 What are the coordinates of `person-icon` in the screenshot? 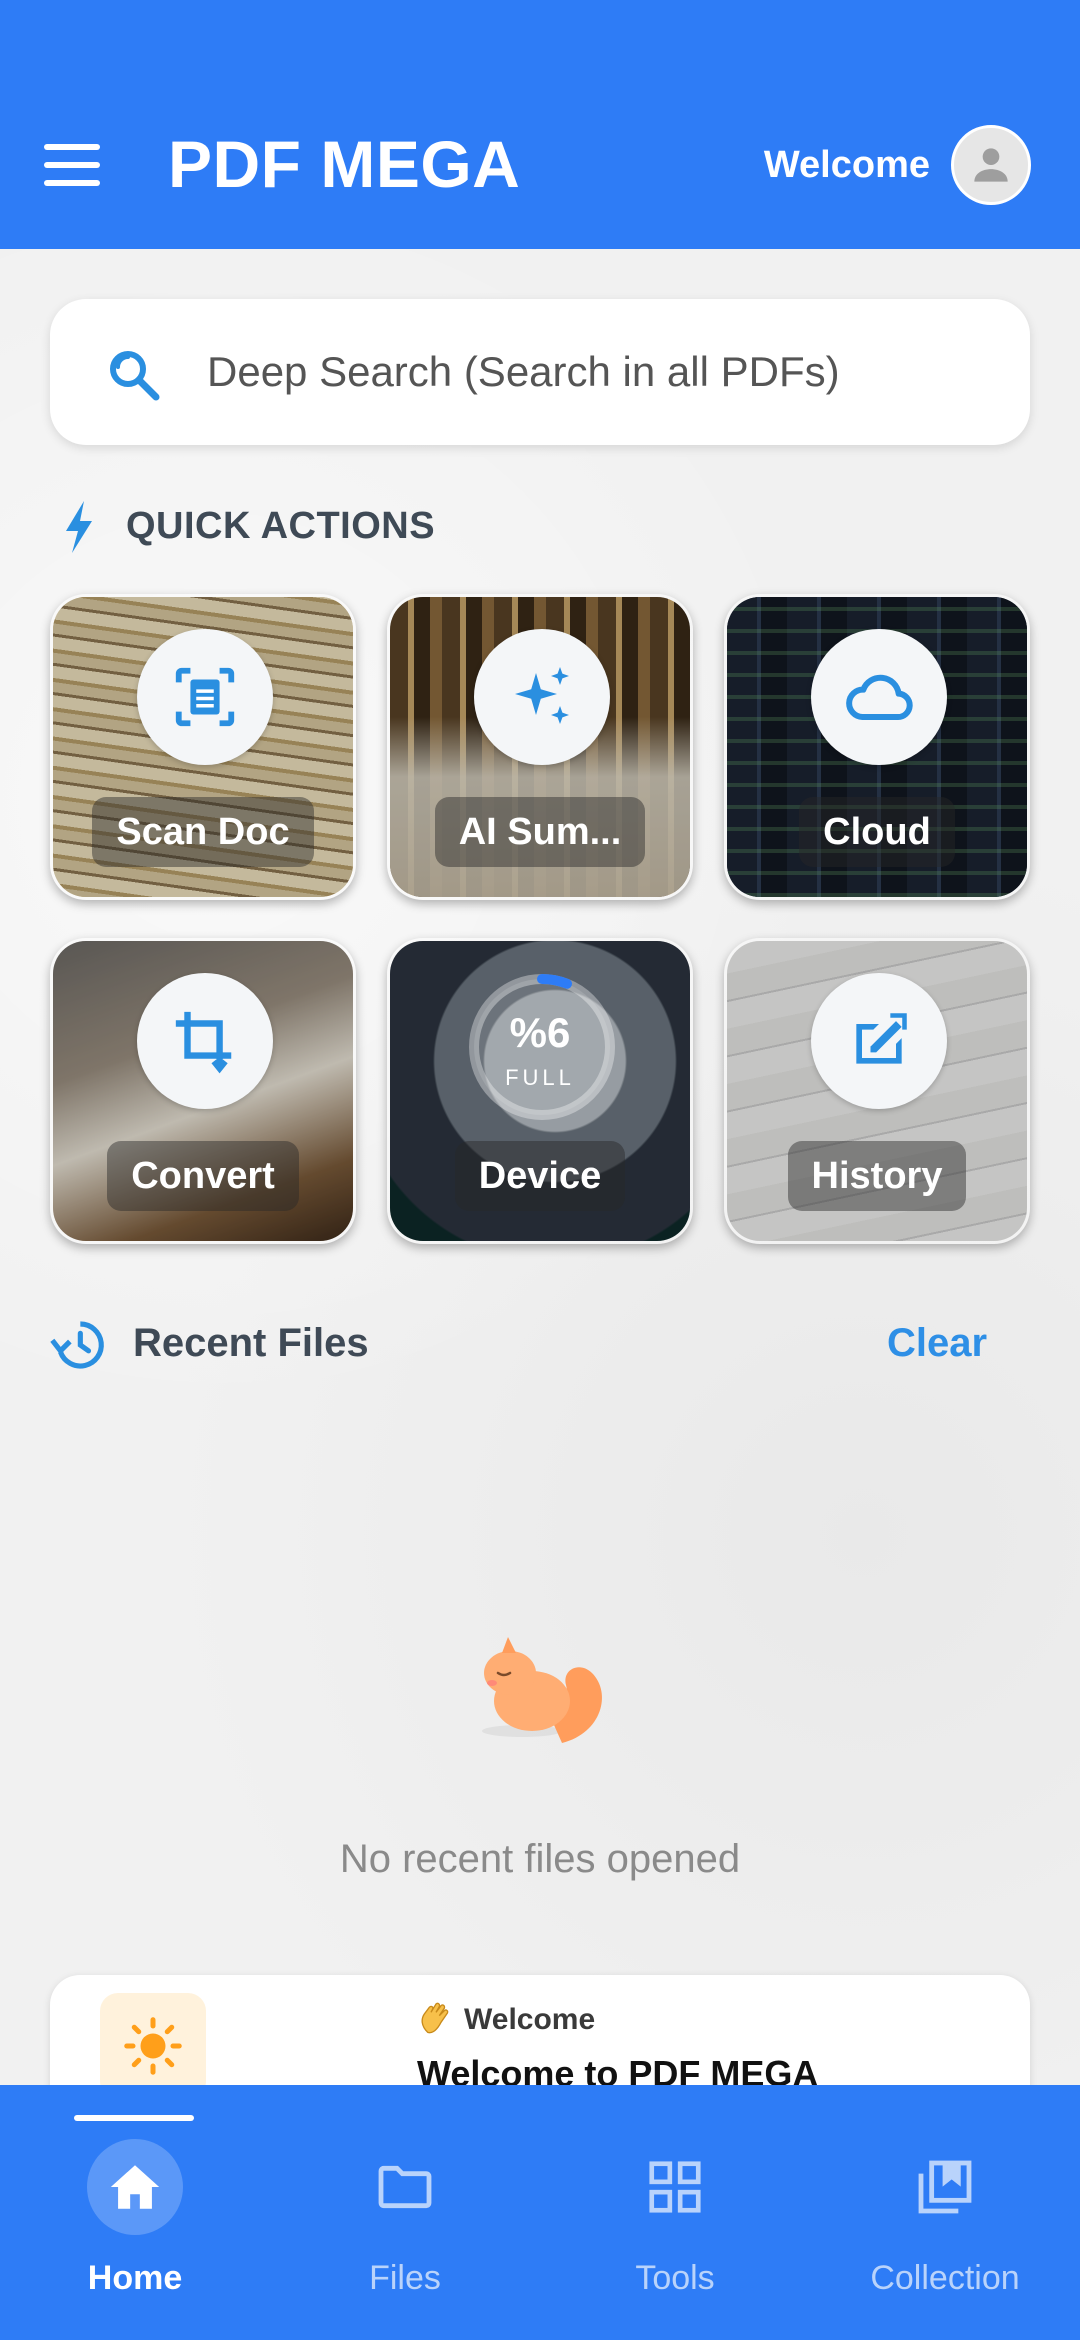 It's located at (991, 165).